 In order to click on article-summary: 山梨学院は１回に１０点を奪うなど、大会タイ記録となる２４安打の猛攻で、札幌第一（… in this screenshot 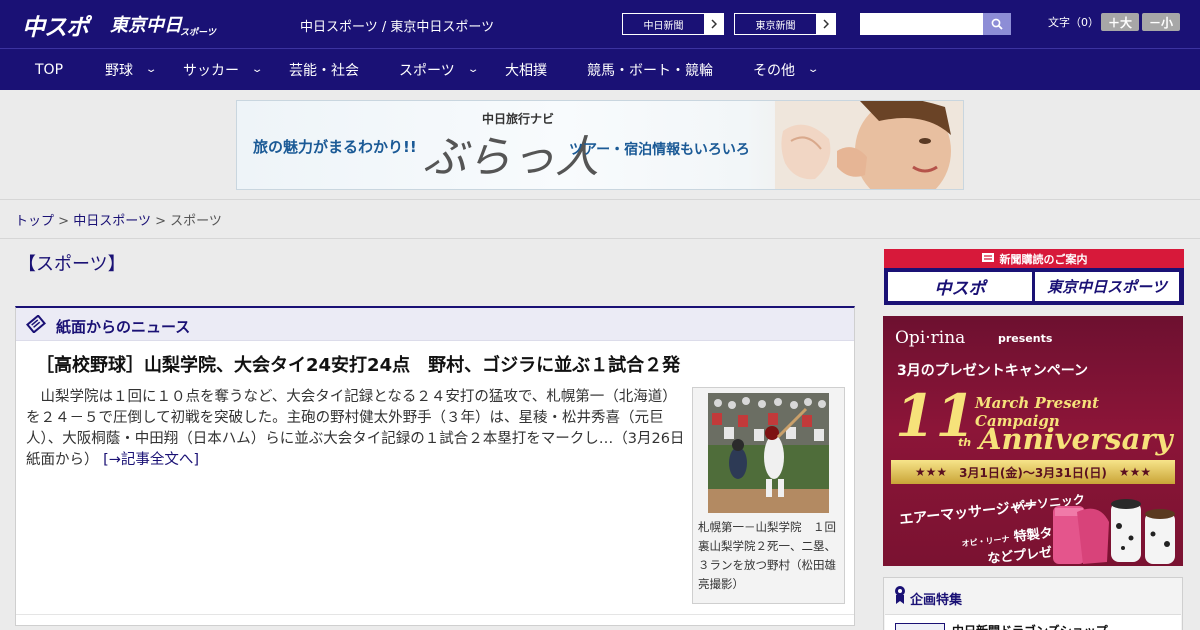, I will do `click(356, 429)`.